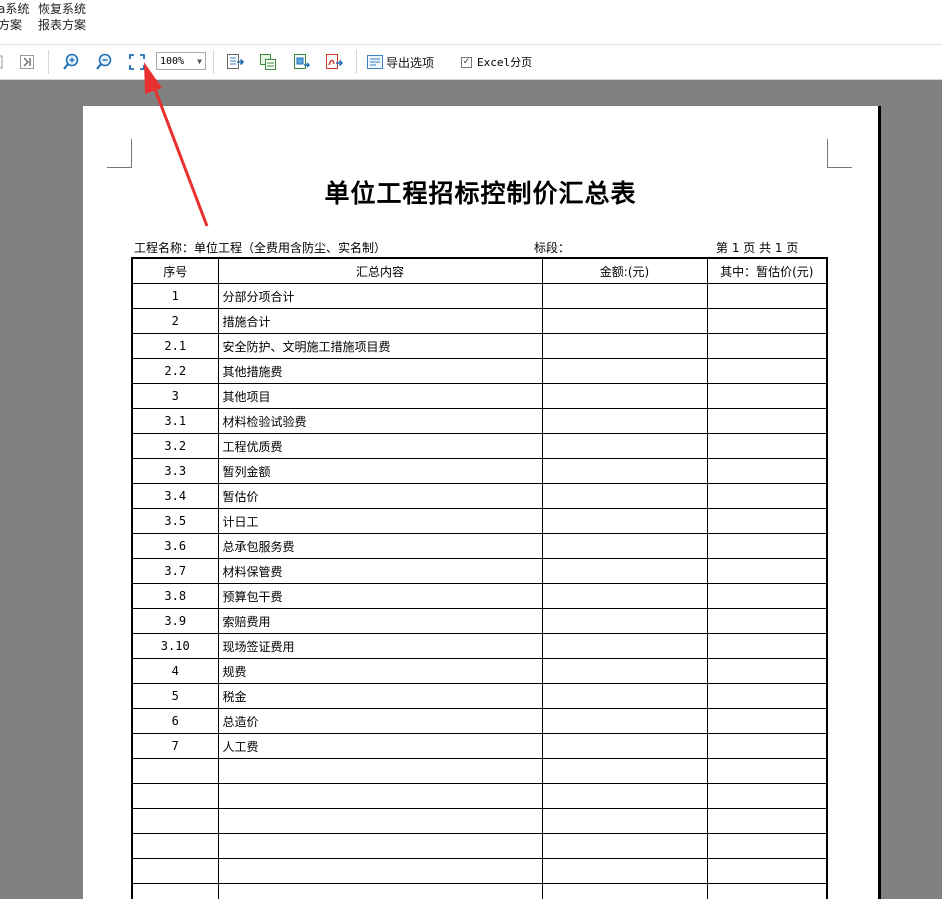  I want to click on ribbon-button-restore-system: 恢复系统 报表方案, so click(62, 17).